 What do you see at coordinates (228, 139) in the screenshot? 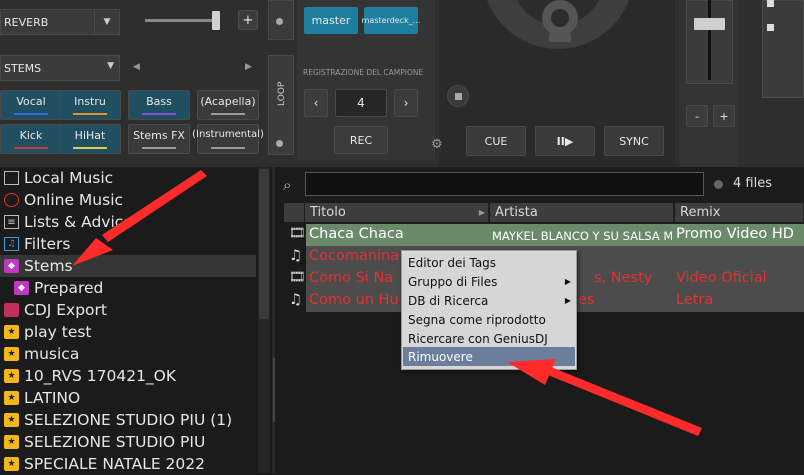
I see `stem-pad-instrumental: (Instrumental)` at bounding box center [228, 139].